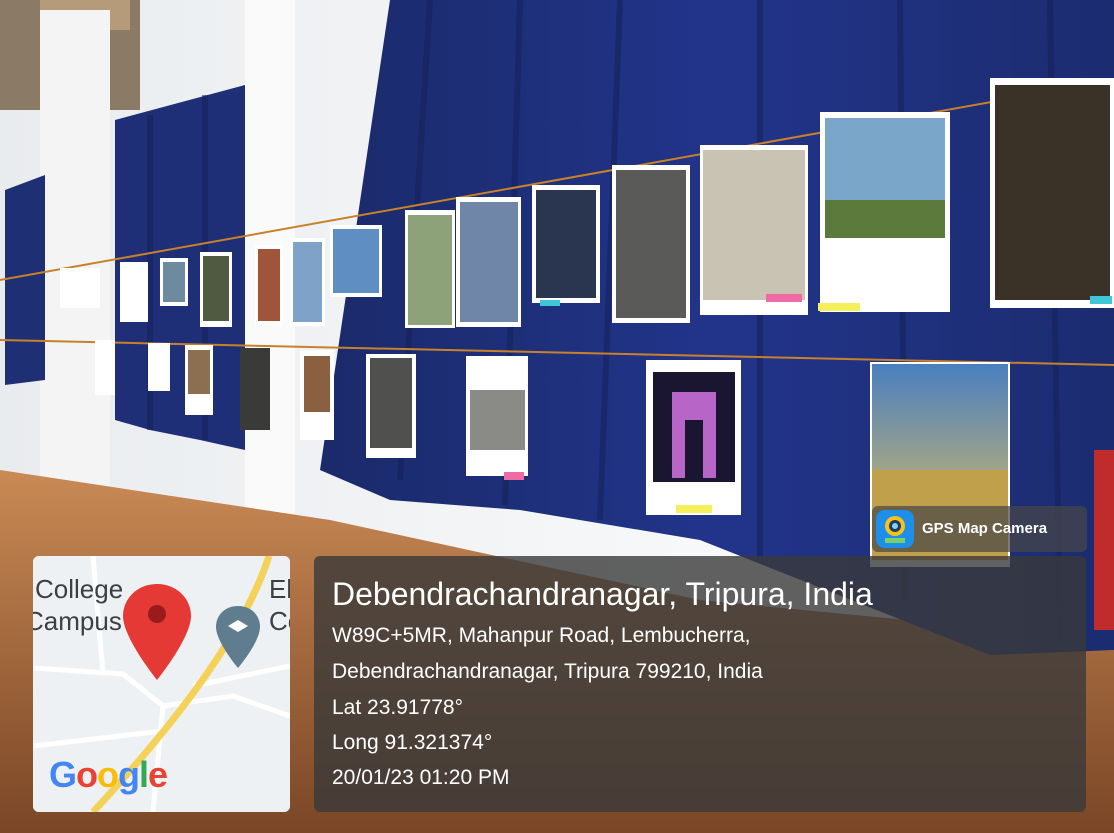 This screenshot has height=833, width=1114. What do you see at coordinates (985, 528) in the screenshot?
I see `gps-map-camera-label: GPS Map Camera` at bounding box center [985, 528].